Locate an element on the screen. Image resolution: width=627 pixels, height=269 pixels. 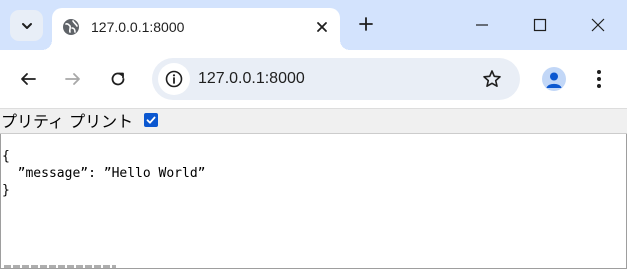
json-output: { ”message”: ”Hello World”} is located at coordinates (104, 173).